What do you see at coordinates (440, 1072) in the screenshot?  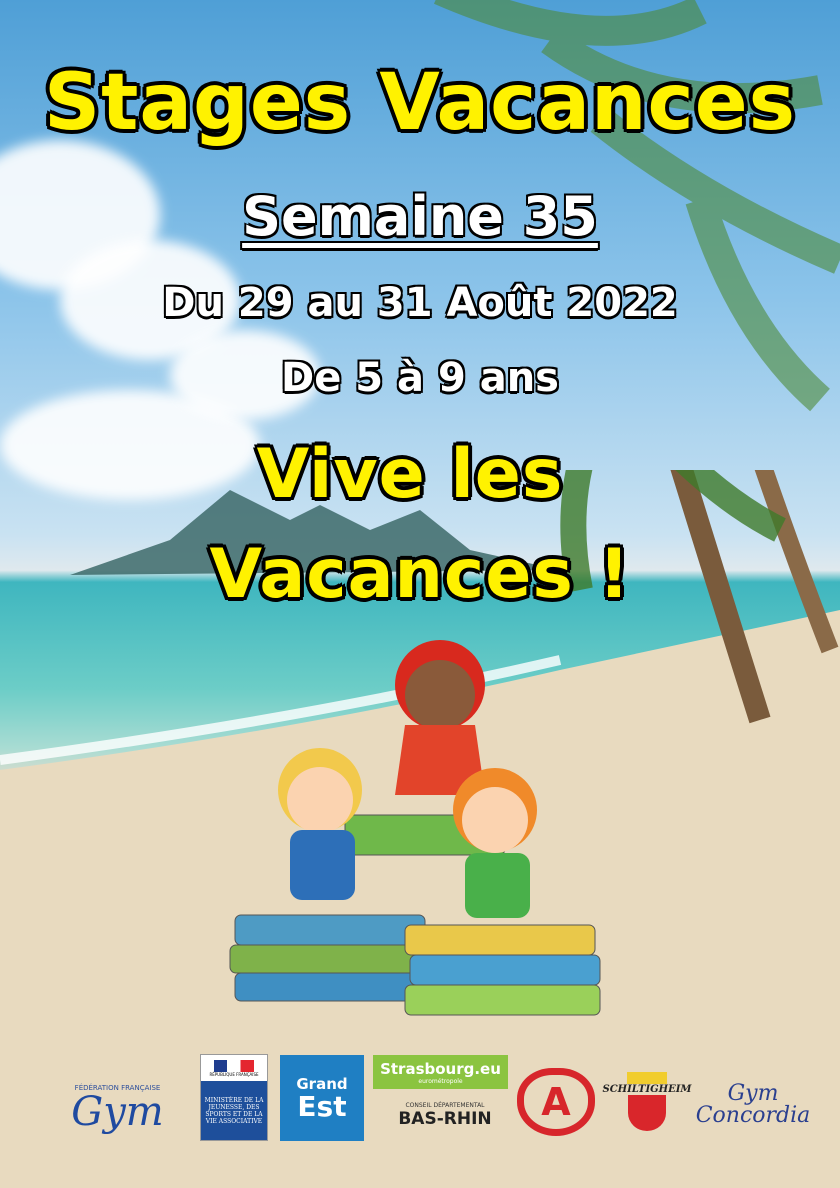 I see `strasbourg-logo: Strasbourg.eu eurométropole` at bounding box center [440, 1072].